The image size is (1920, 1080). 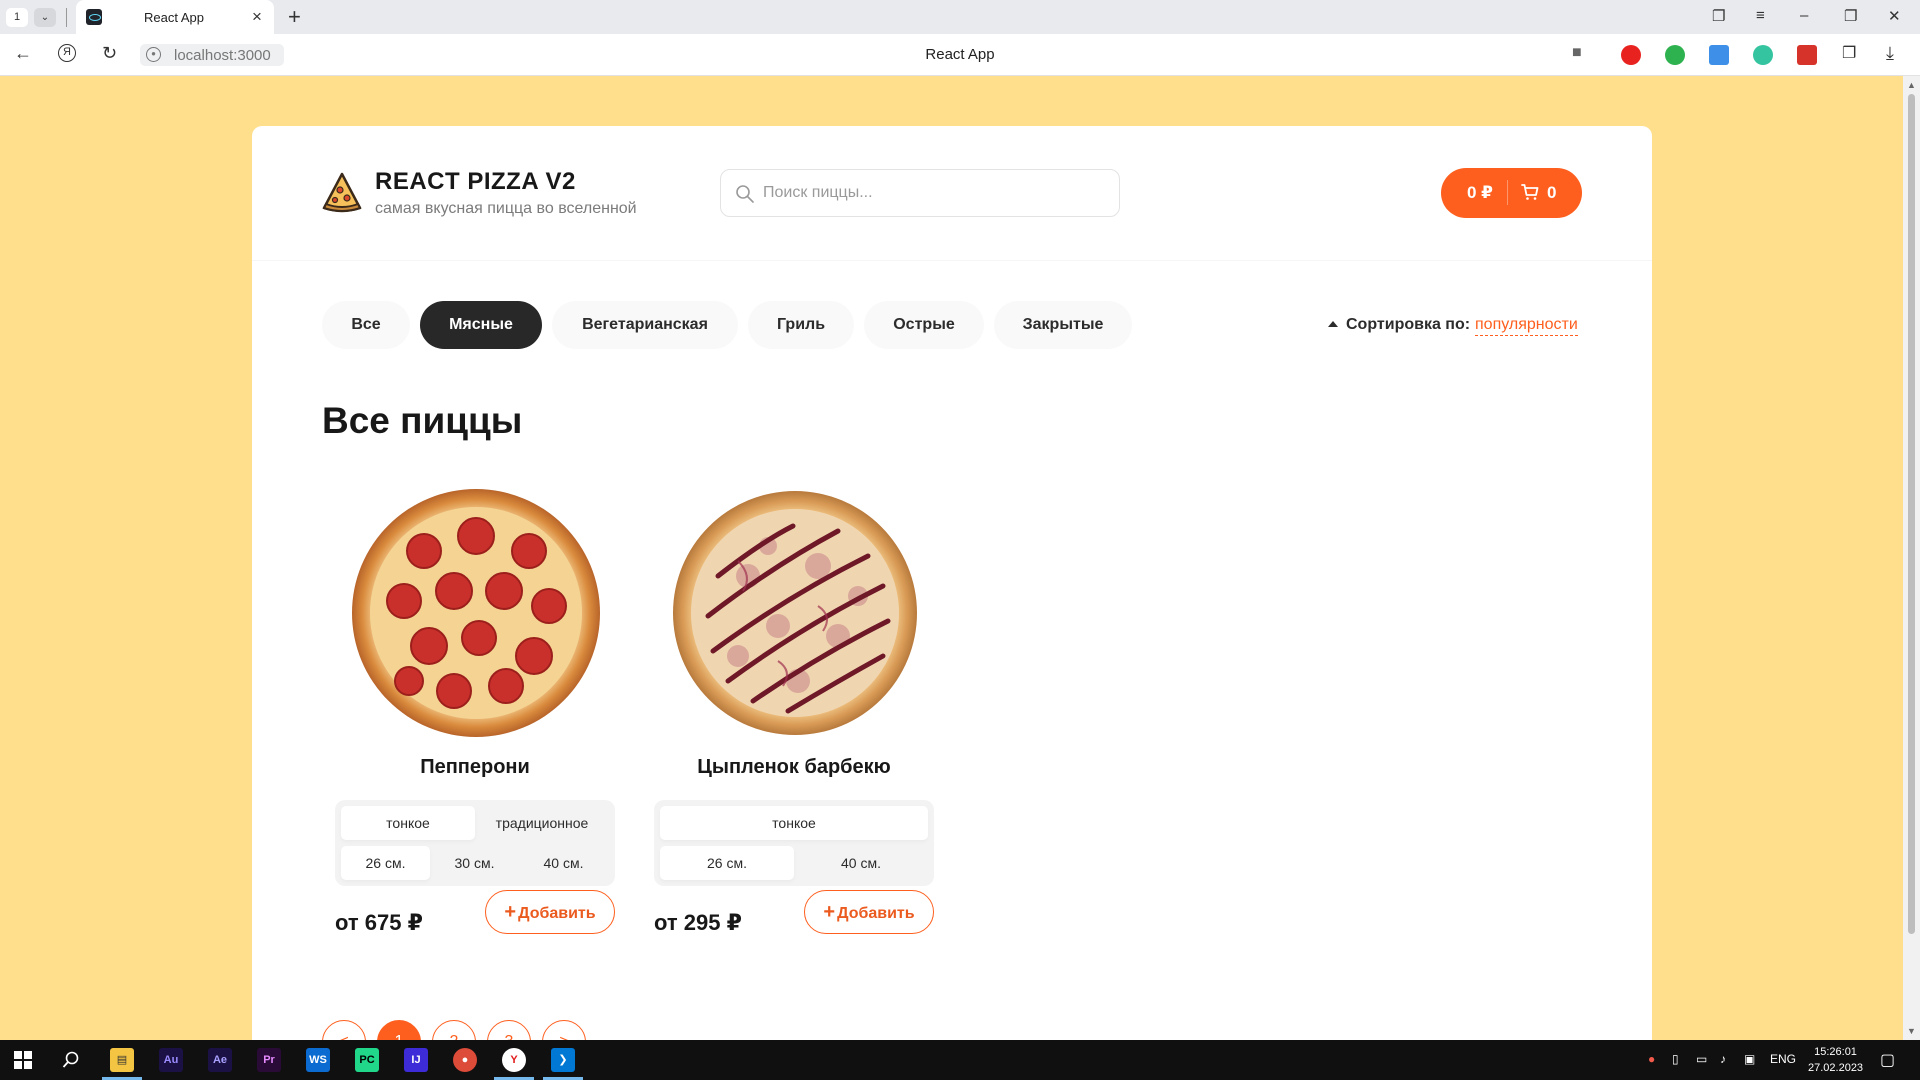 I want to click on dough-option-traditional: традиционное, so click(x=542, y=823).